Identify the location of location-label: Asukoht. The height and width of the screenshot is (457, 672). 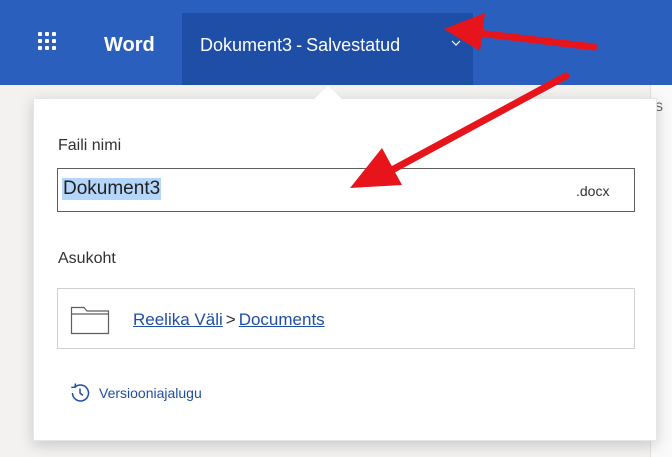
(87, 258).